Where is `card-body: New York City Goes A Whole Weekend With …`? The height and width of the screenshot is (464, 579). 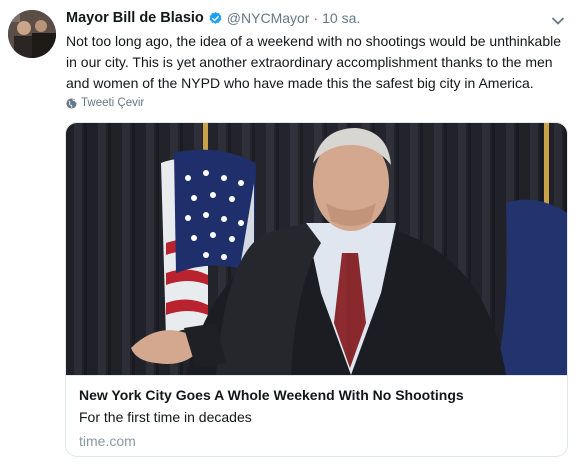
card-body: New York City Goes A Whole Weekend With … is located at coordinates (319, 418).